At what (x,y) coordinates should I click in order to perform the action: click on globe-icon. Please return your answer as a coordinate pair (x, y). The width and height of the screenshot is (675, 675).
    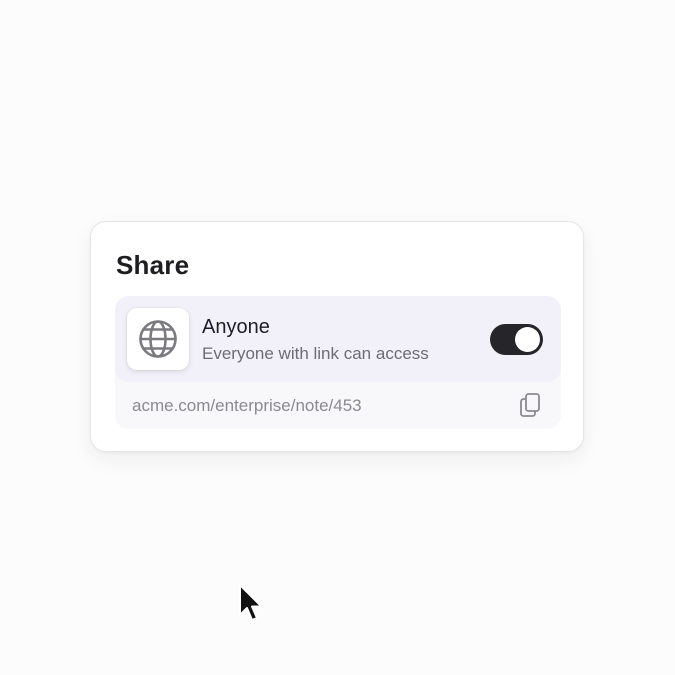
    Looking at the image, I should click on (158, 339).